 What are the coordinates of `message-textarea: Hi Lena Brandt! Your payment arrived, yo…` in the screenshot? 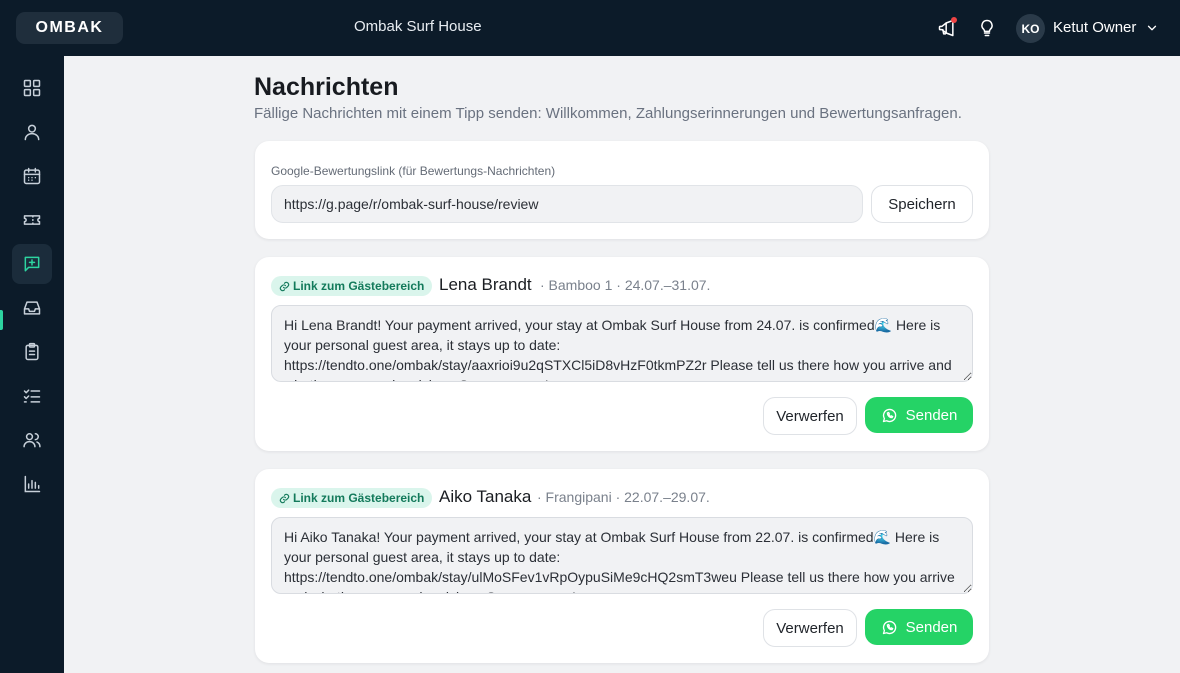 It's located at (622, 343).